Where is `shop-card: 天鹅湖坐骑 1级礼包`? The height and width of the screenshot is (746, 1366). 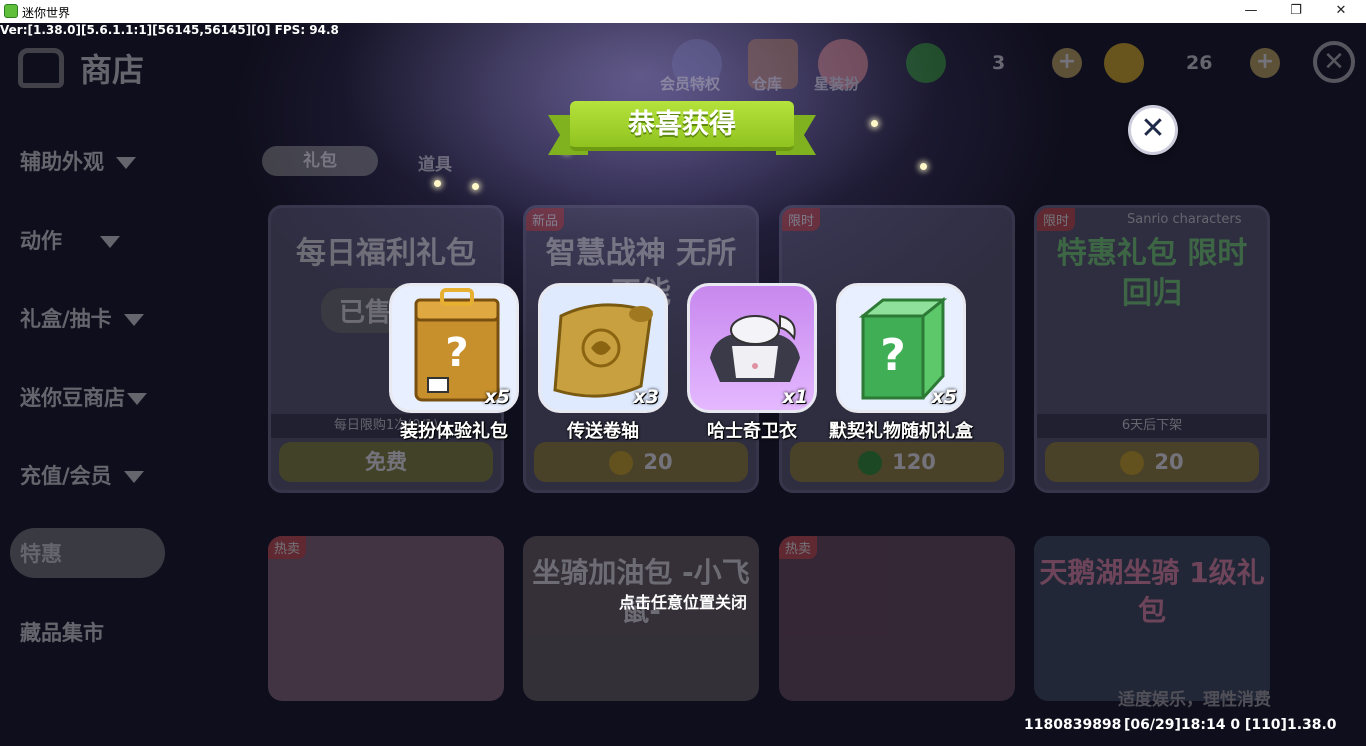
shop-card: 天鹅湖坐骑 1级礼包 is located at coordinates (1152, 618).